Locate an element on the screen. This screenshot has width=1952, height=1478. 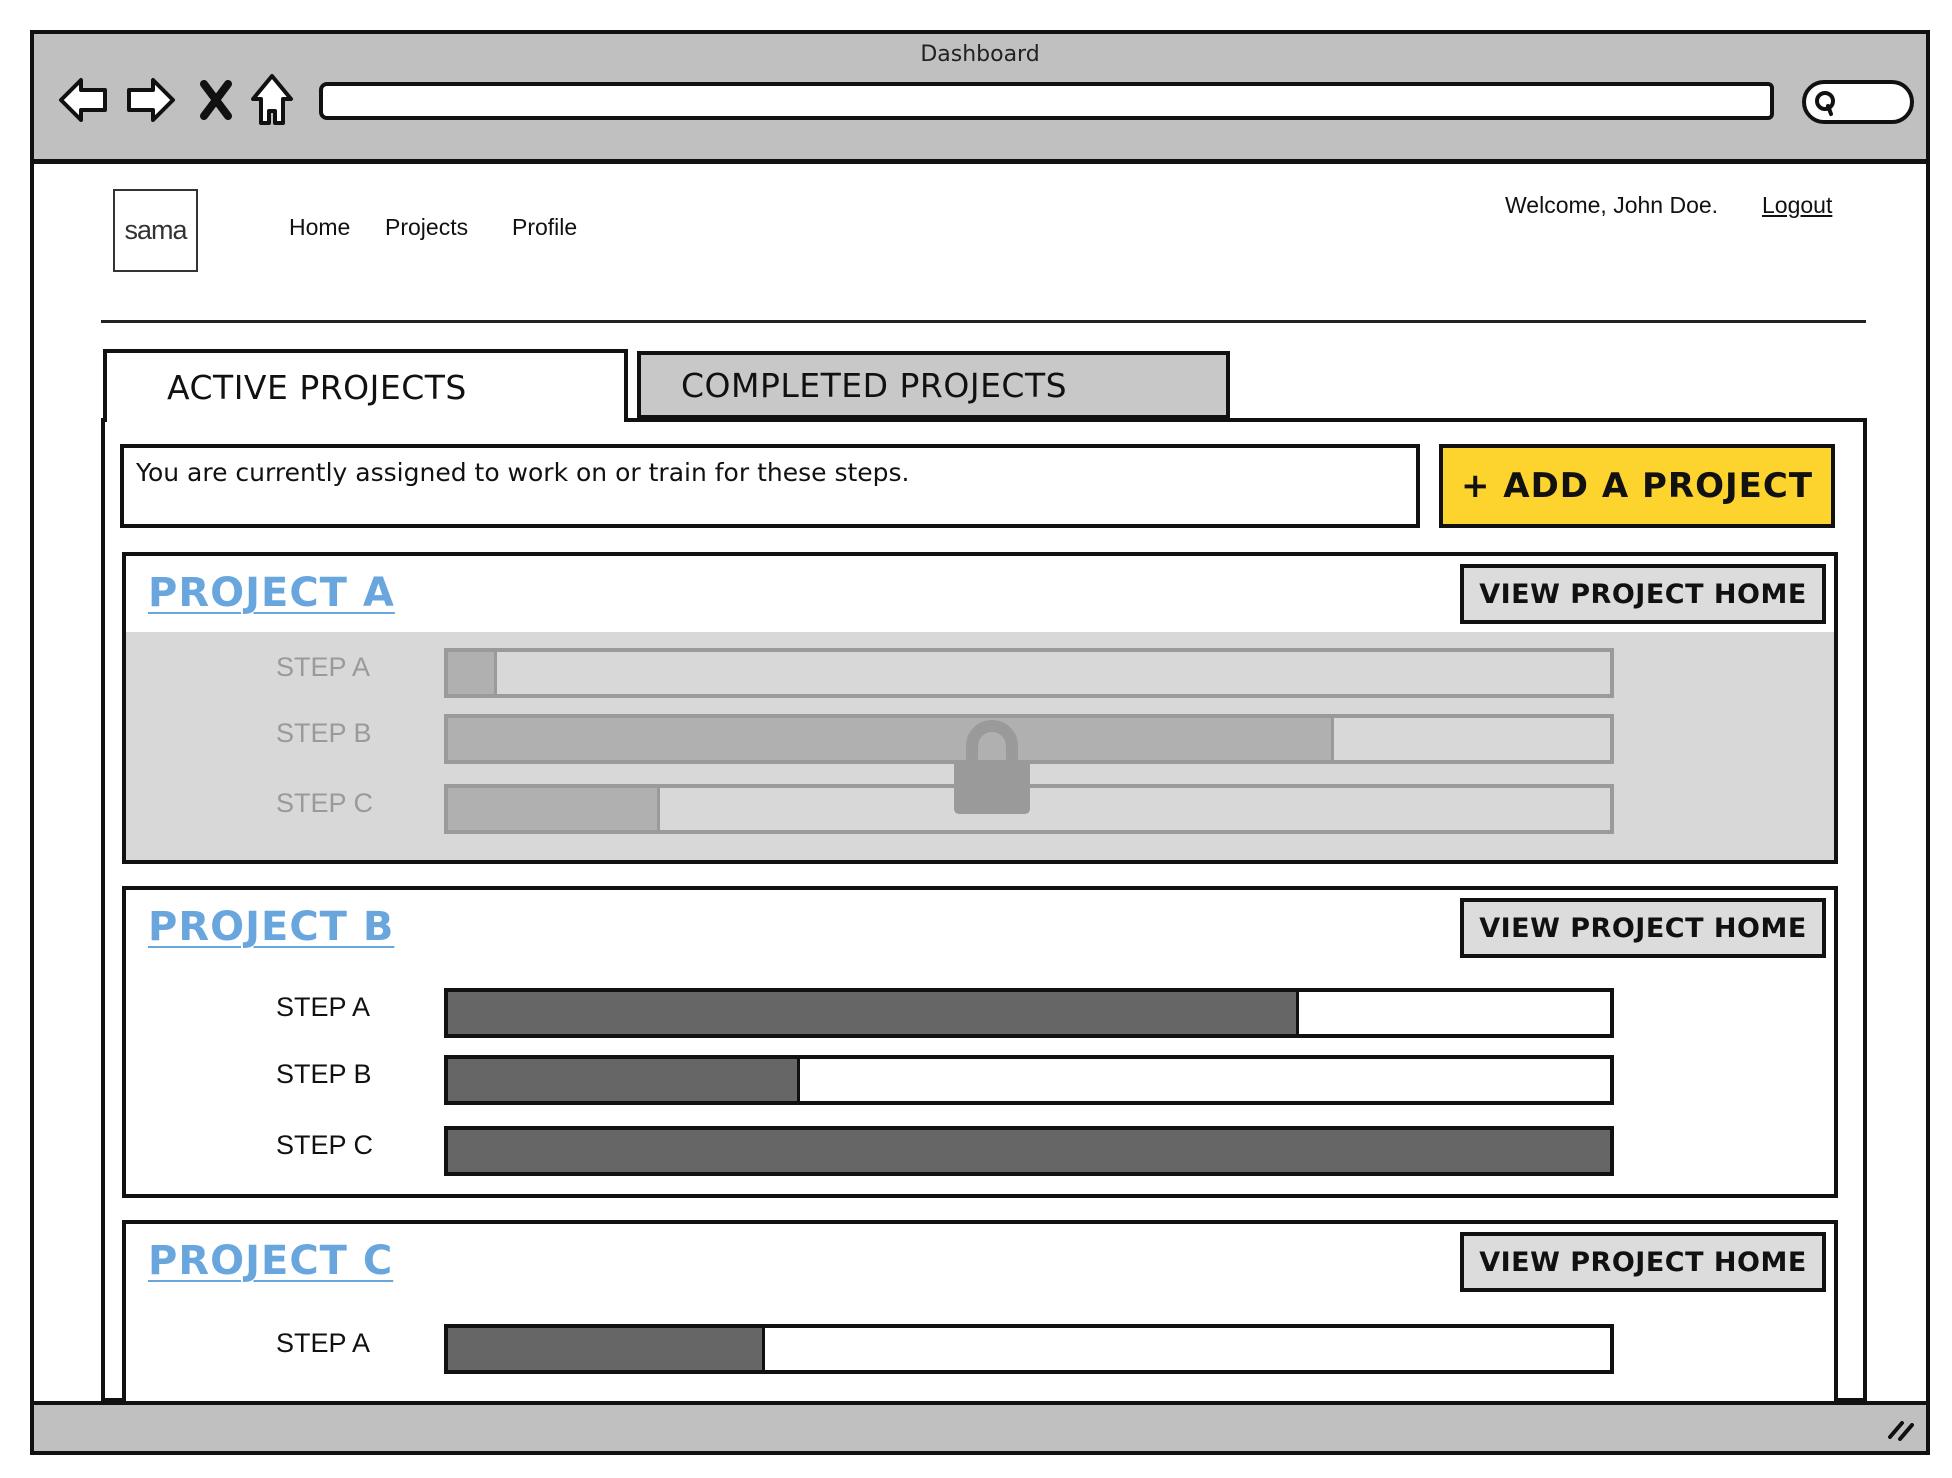
tab-active-projects: ACTIVE PROJECTS is located at coordinates (365, 385).